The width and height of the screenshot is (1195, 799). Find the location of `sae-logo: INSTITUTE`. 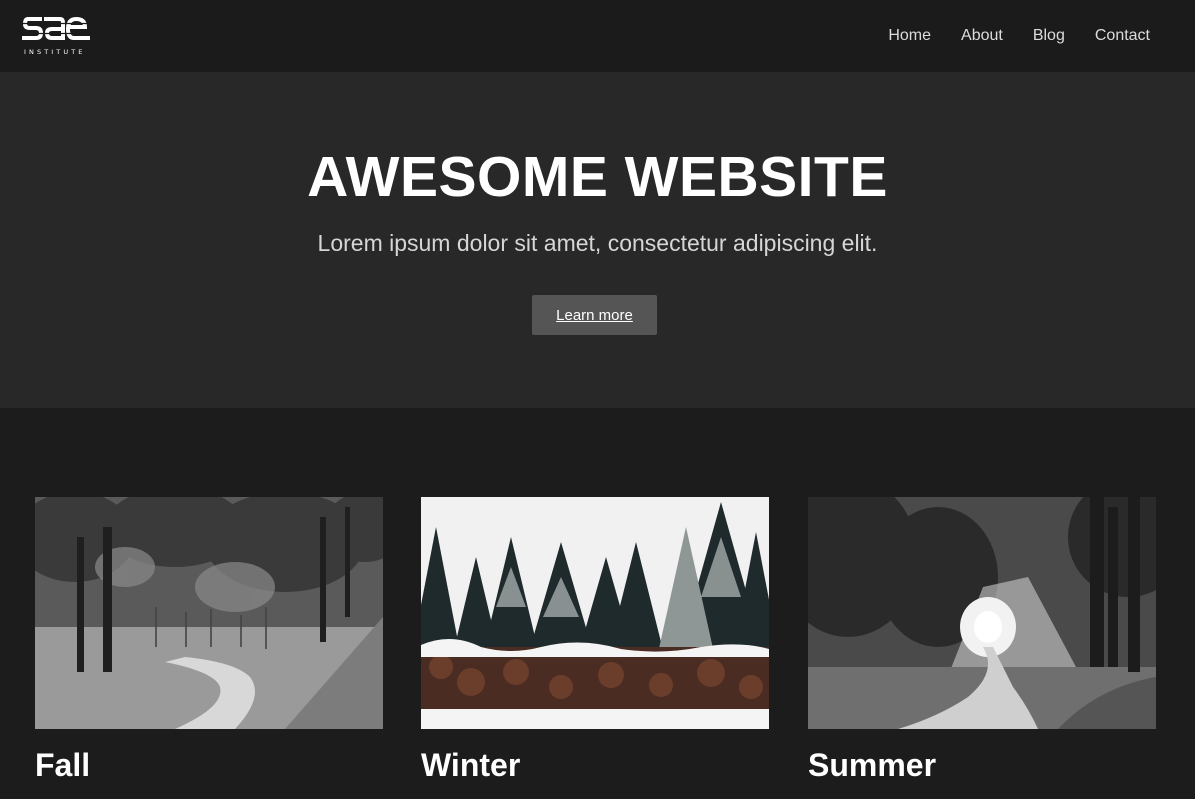

sae-logo: INSTITUTE is located at coordinates (57, 36).